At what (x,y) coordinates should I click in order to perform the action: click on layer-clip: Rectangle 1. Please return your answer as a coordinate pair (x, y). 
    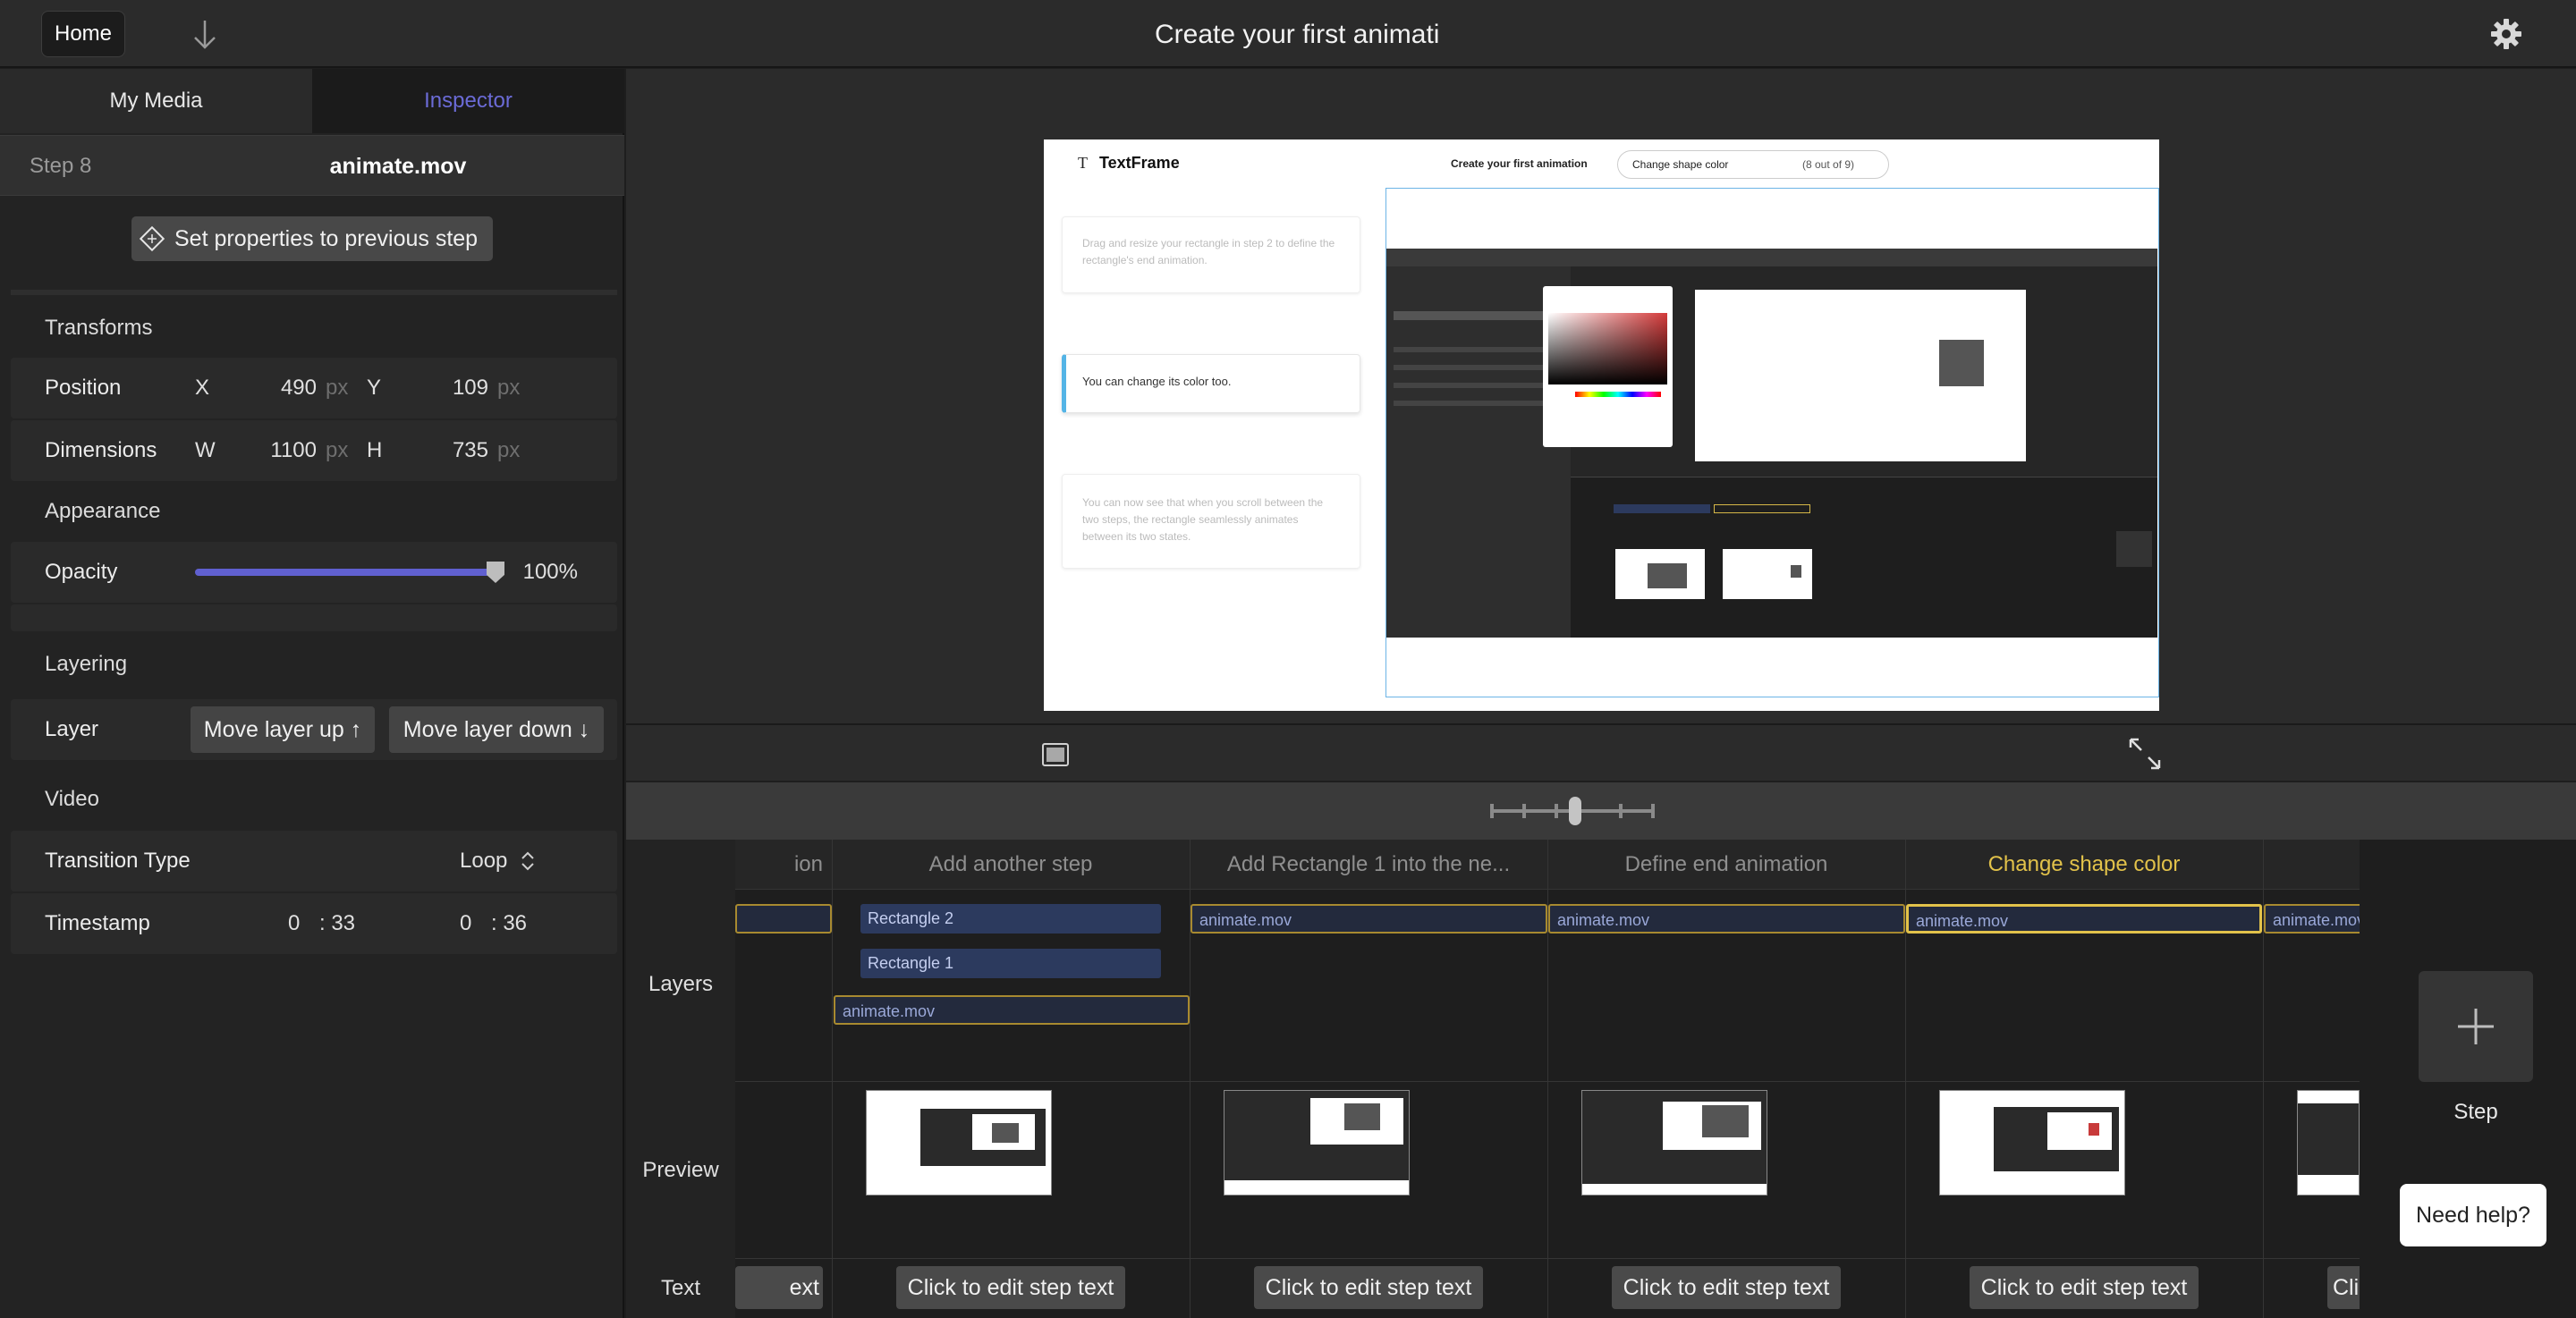
    Looking at the image, I should click on (1010, 964).